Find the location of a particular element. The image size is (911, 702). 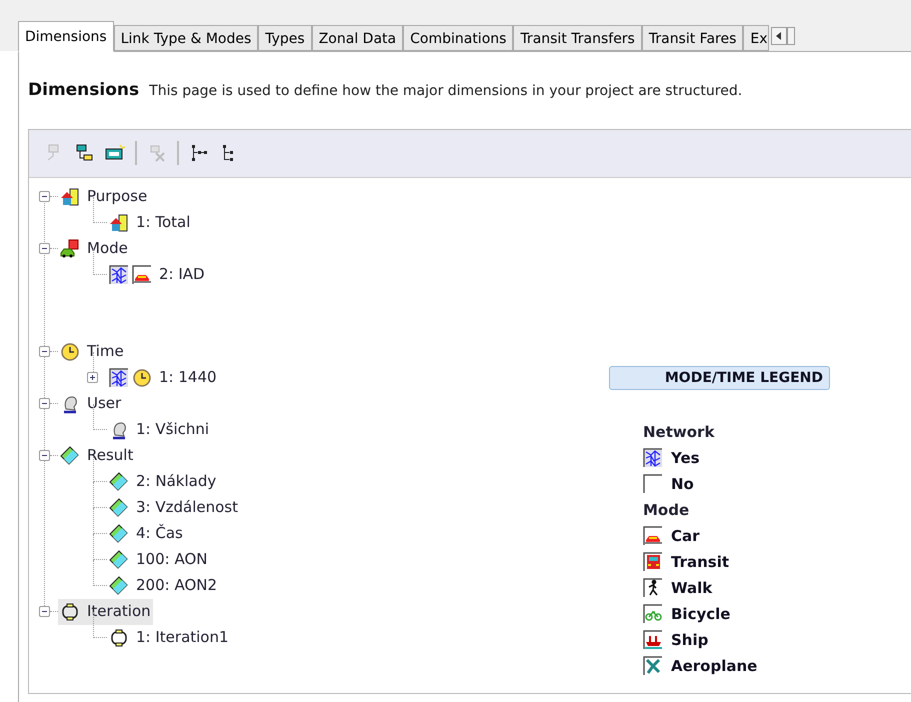

tree-item: 2: IAD is located at coordinates (157, 275).